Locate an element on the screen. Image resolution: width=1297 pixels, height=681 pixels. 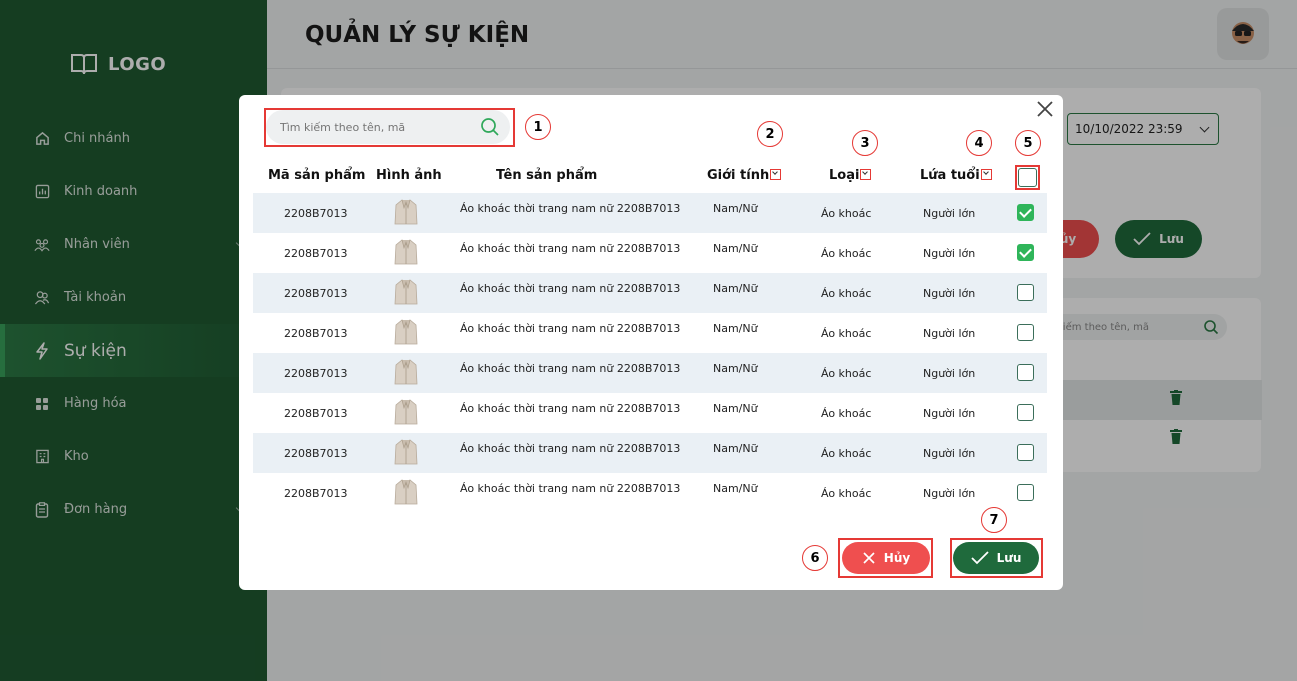
column-header-age-wrap: Lứa tuổi is located at coordinates (956, 175).